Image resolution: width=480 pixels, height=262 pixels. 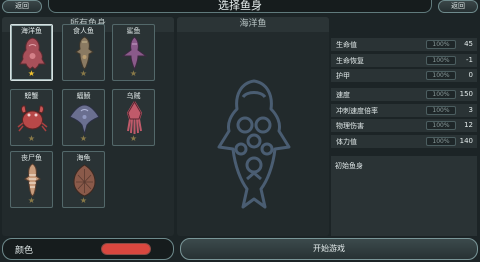 I want to click on stat-row: 护甲 100% 0, so click(x=404, y=75).